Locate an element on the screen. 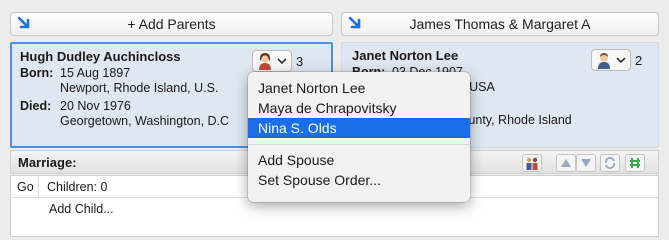  swap-button is located at coordinates (610, 163).